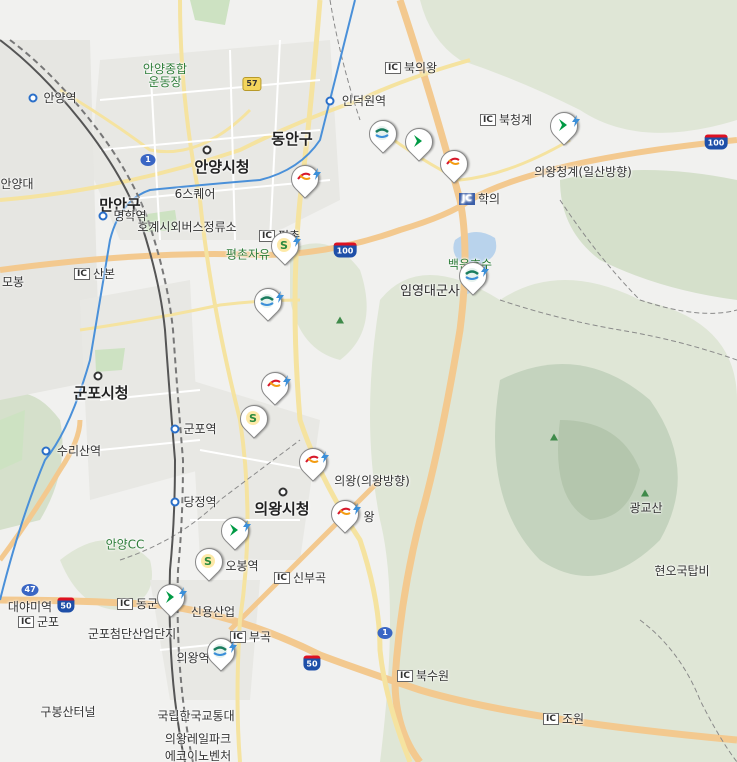 This screenshot has width=737, height=762. What do you see at coordinates (148, 160) in the screenshot?
I see `route-1-shield-north: 1` at bounding box center [148, 160].